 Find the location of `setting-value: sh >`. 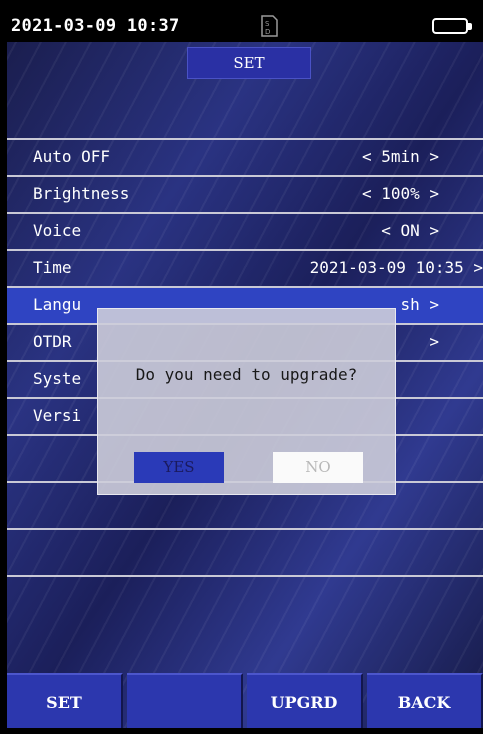

setting-value: sh > is located at coordinates (419, 304).